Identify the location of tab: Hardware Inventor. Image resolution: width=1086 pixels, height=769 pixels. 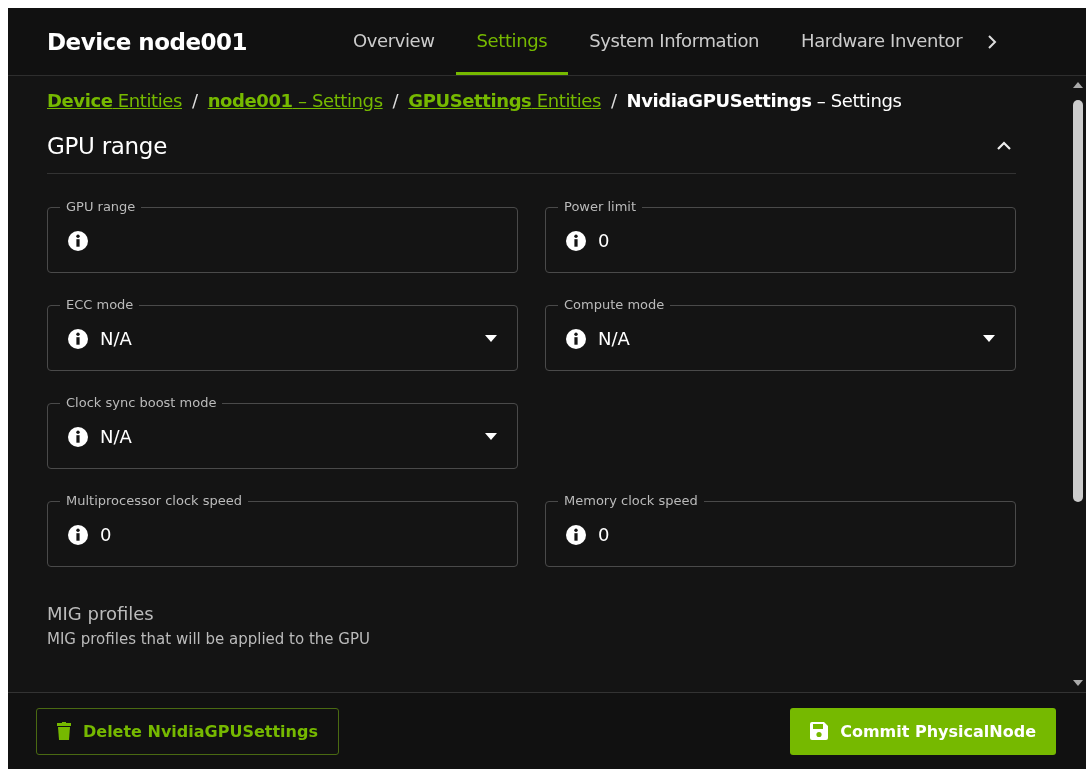
(882, 41).